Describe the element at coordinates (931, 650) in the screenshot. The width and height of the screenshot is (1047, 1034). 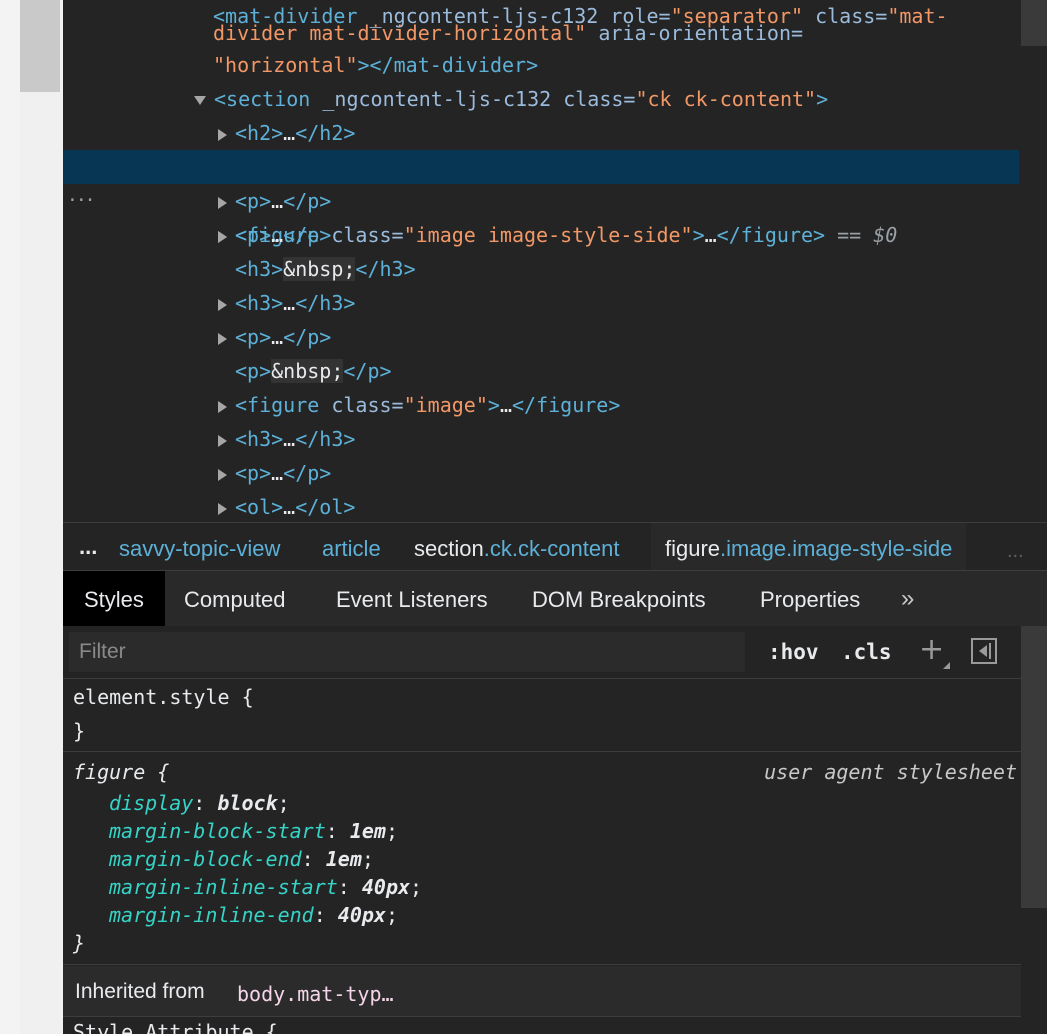
I see `new-style-rule-plus-icon: +` at that location.